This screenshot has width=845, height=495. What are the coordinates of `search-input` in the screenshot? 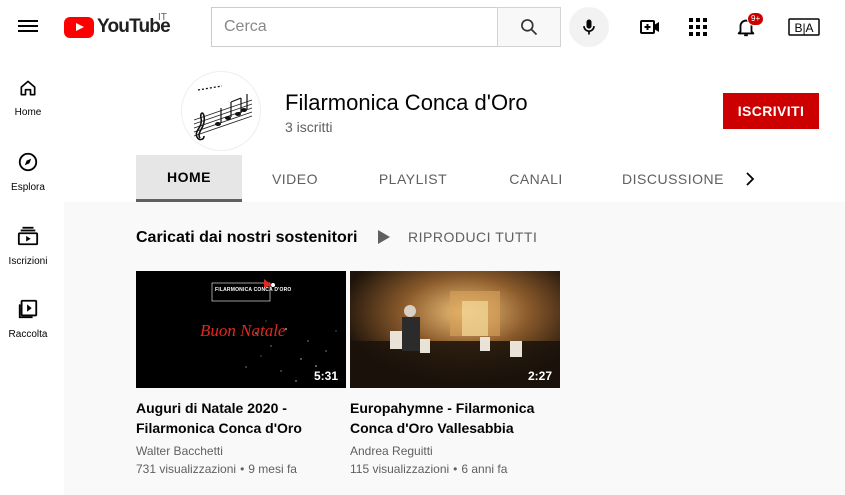 It's located at (355, 27).